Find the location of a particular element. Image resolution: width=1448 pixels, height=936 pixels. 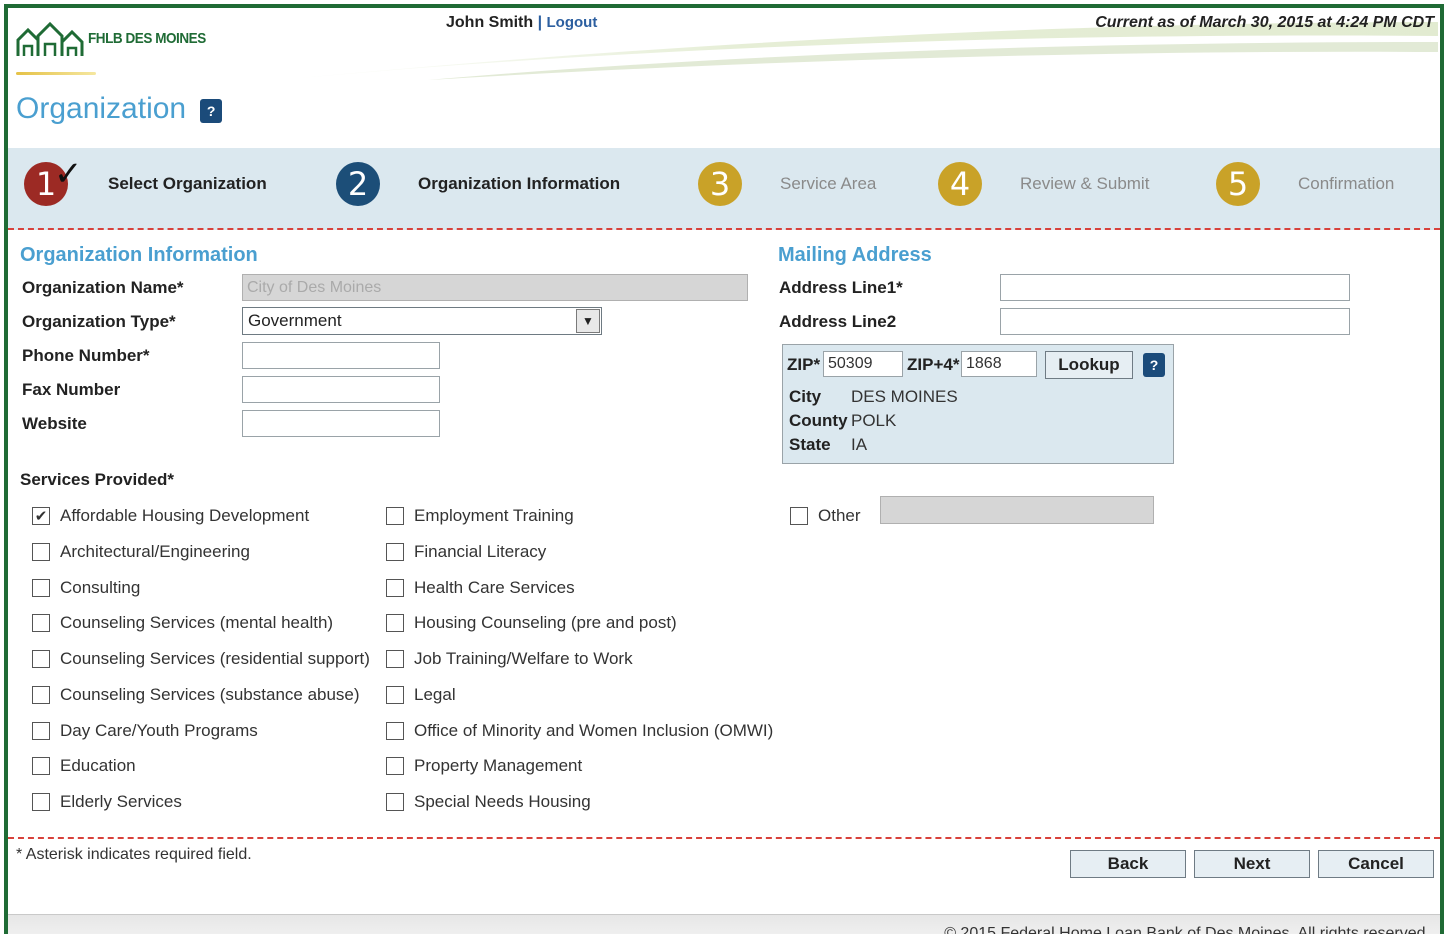

zip-label: ZIP* is located at coordinates (804, 364).